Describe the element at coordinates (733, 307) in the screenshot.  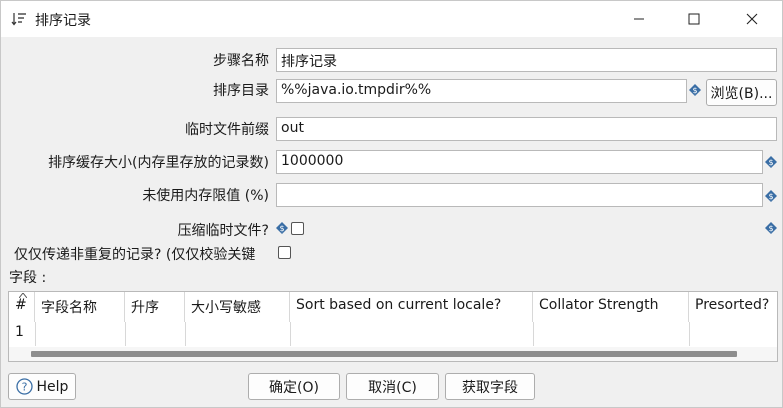
I see `column-header: Presorted?` at that location.